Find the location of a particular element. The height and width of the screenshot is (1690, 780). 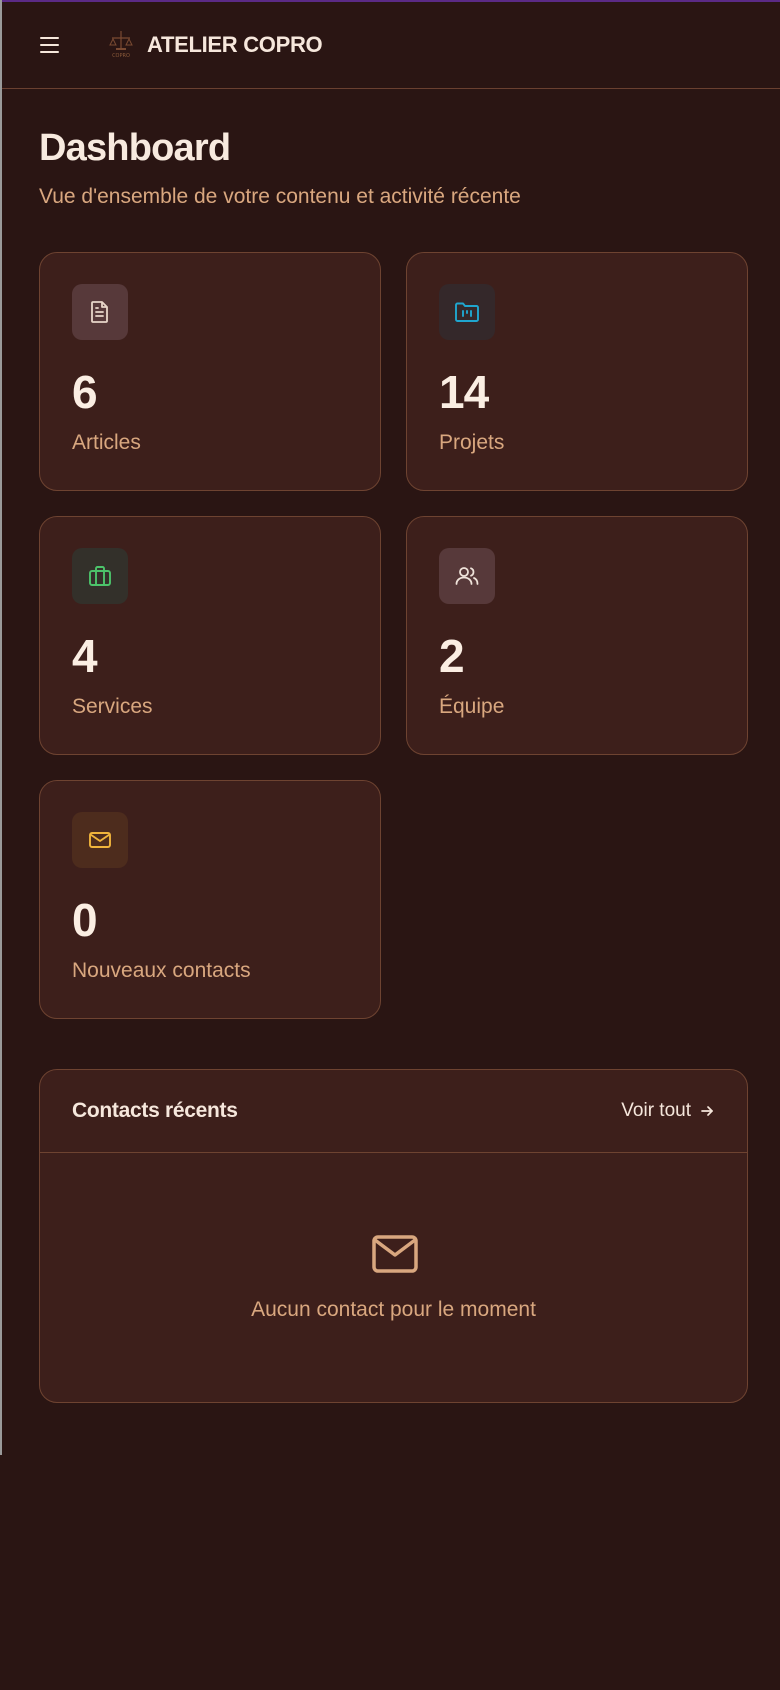

empty-state-text: Aucun contact pour le moment is located at coordinates (393, 1309).